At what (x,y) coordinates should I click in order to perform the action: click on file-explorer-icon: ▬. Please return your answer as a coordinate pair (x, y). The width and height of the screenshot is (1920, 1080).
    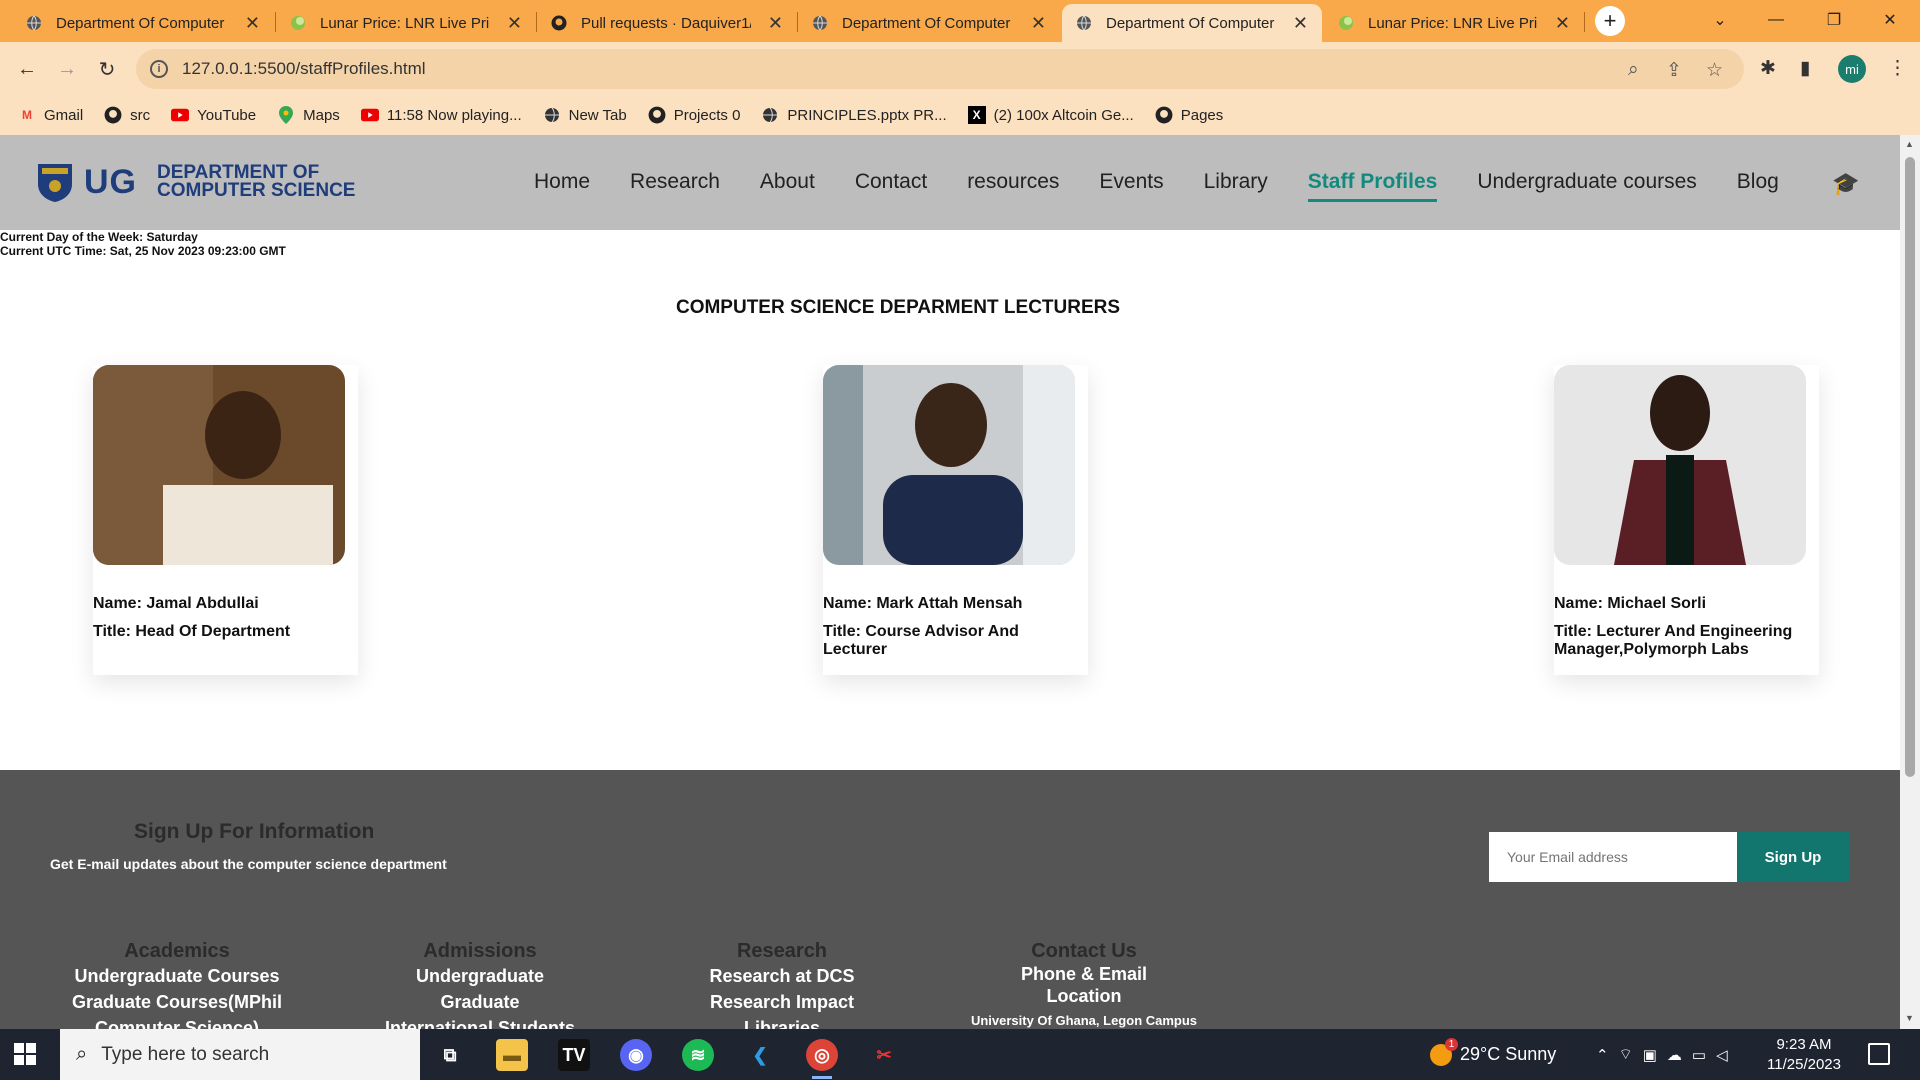
    Looking at the image, I should click on (512, 1055).